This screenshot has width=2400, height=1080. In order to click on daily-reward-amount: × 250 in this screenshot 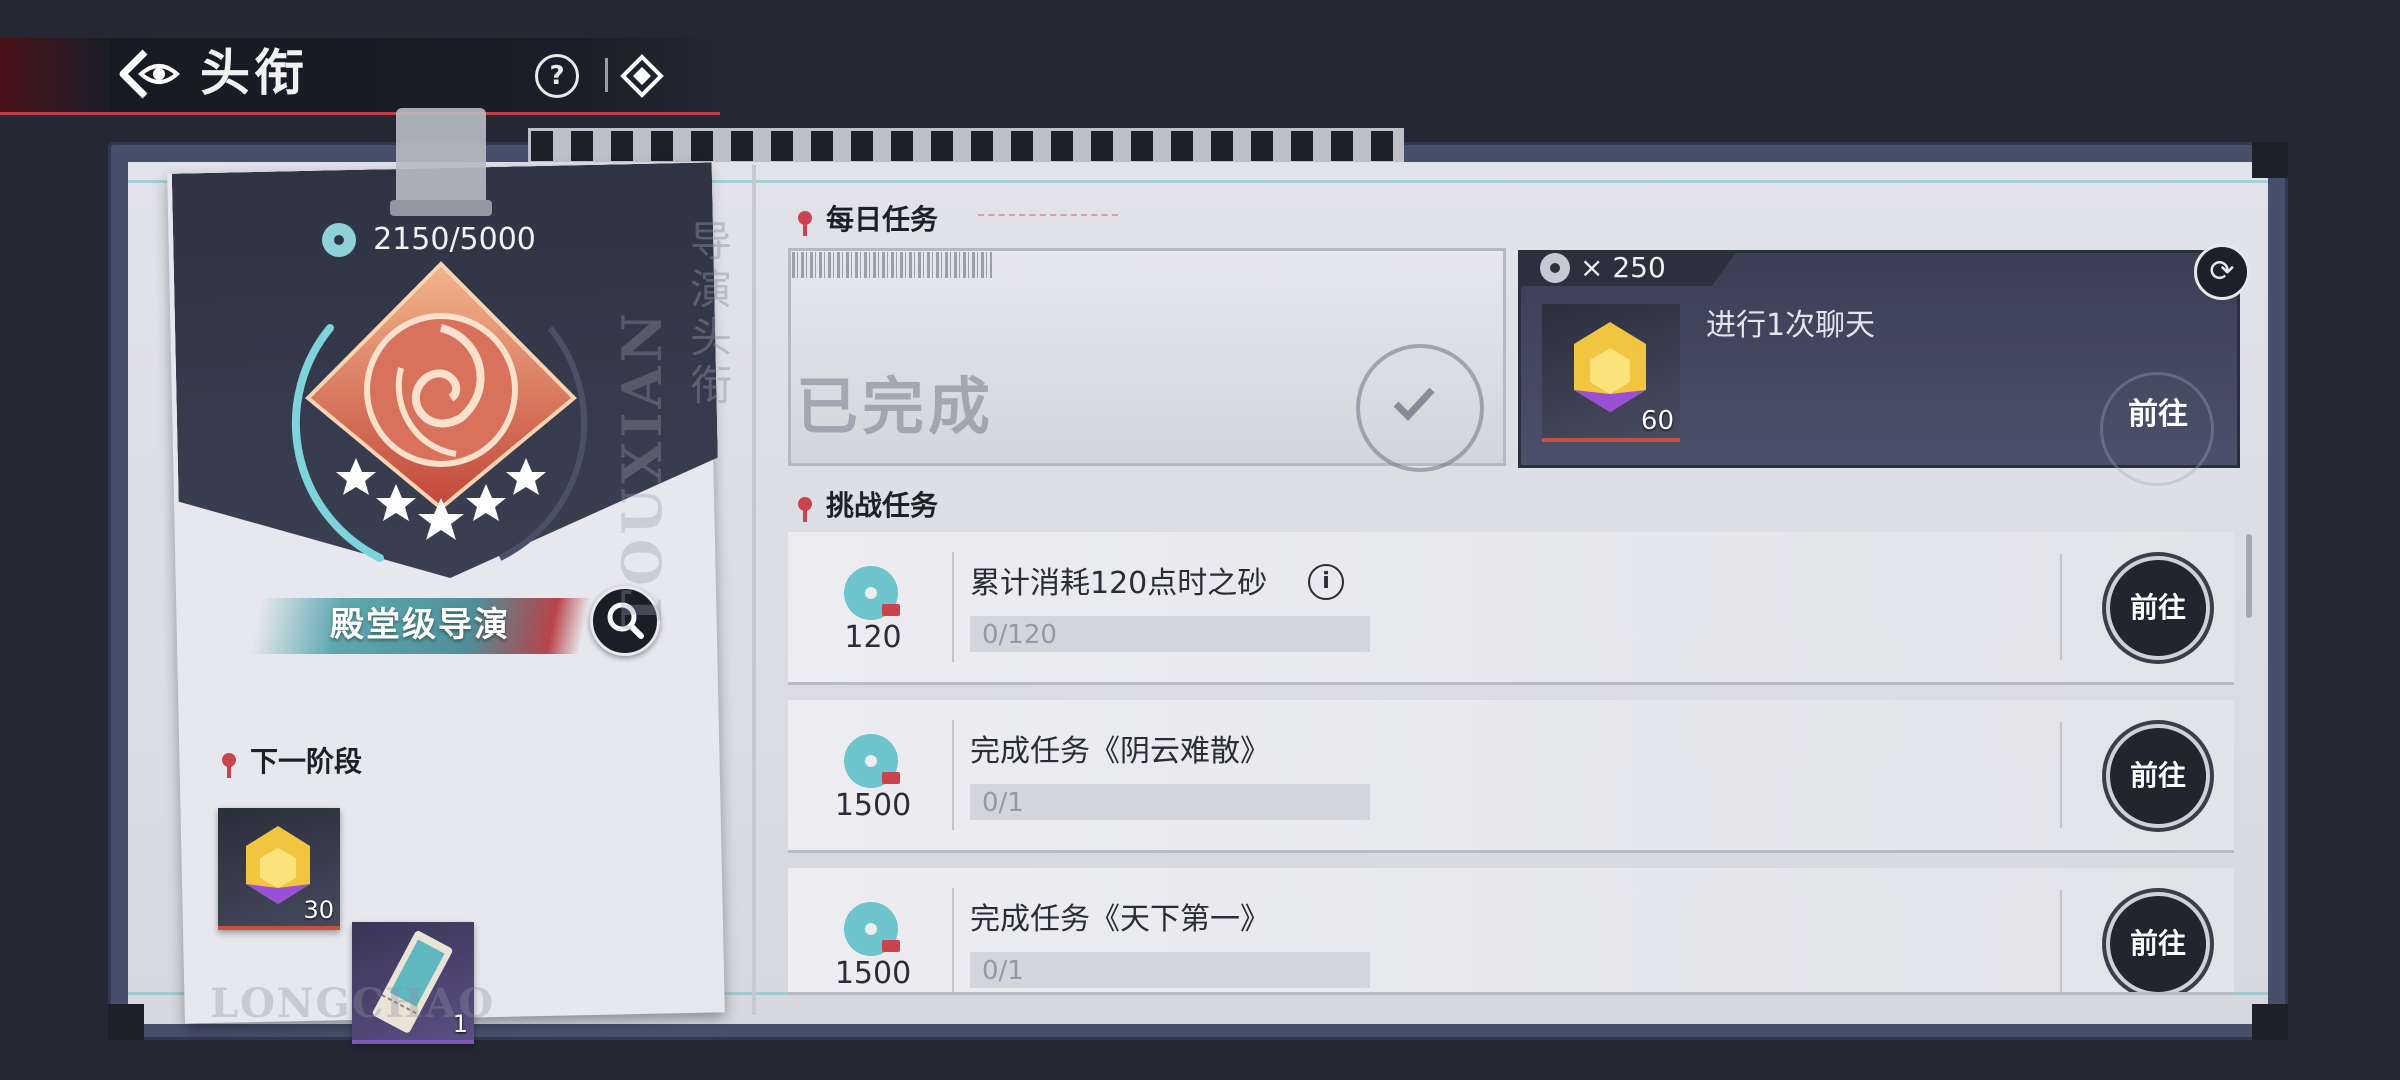, I will do `click(1623, 267)`.